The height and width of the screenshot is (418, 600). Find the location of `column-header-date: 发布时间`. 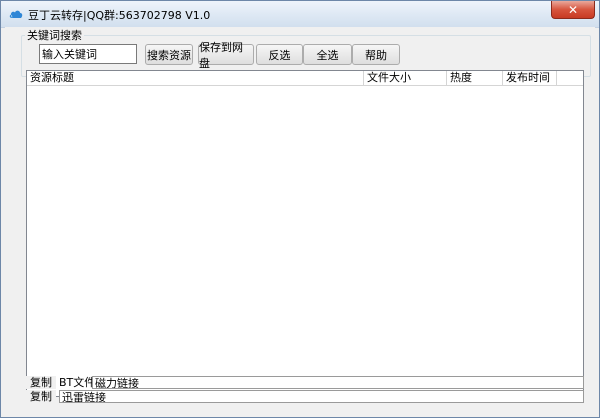

column-header-date: 发布时间 is located at coordinates (530, 78).